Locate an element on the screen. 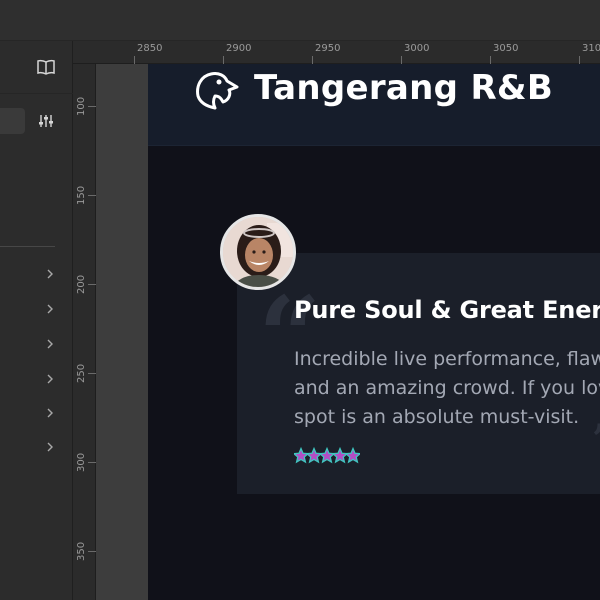 The width and height of the screenshot is (600, 600). star-rating is located at coordinates (327, 455).